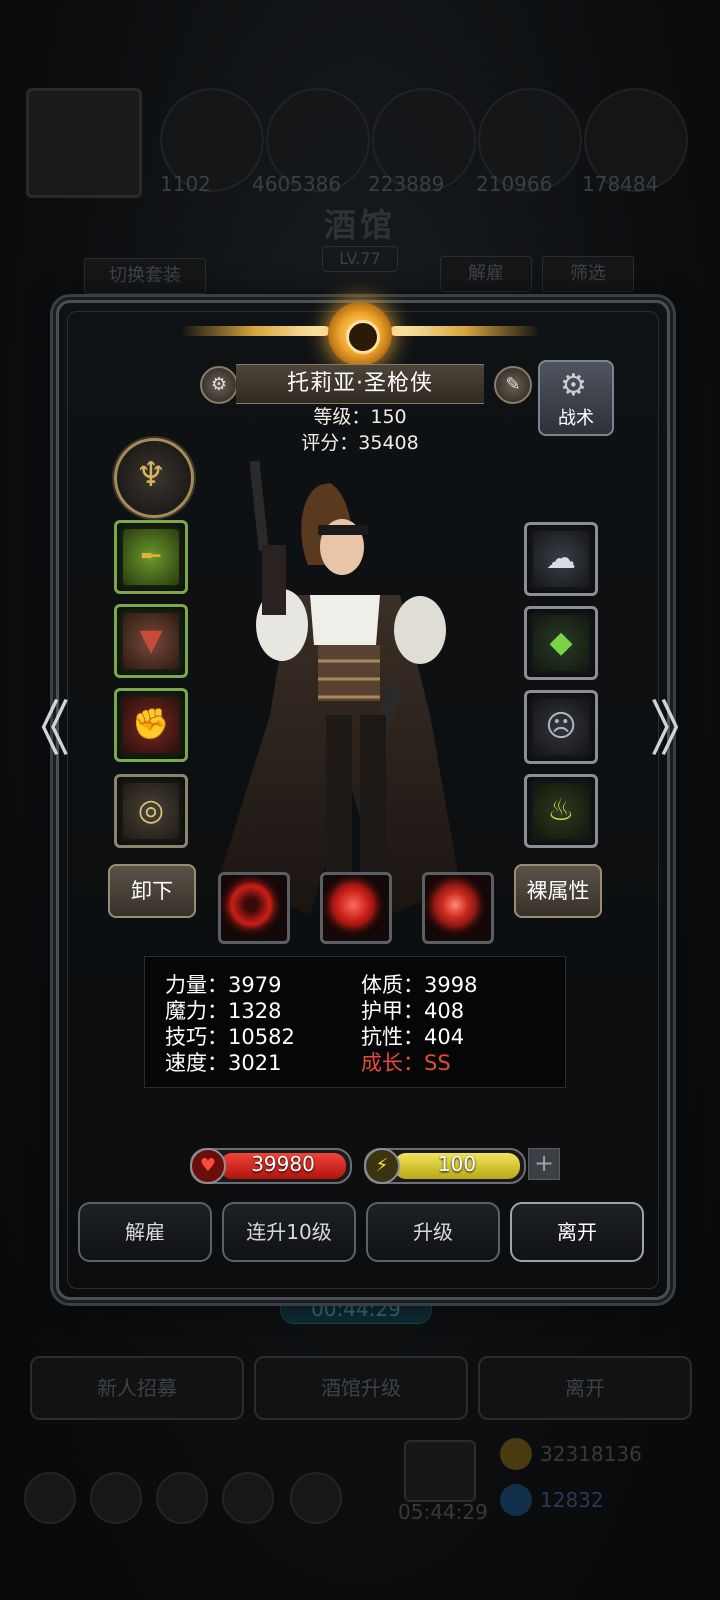 The height and width of the screenshot is (1600, 720). Describe the element at coordinates (251, 905) in the screenshot. I see `crosshair-skill-icon` at that location.